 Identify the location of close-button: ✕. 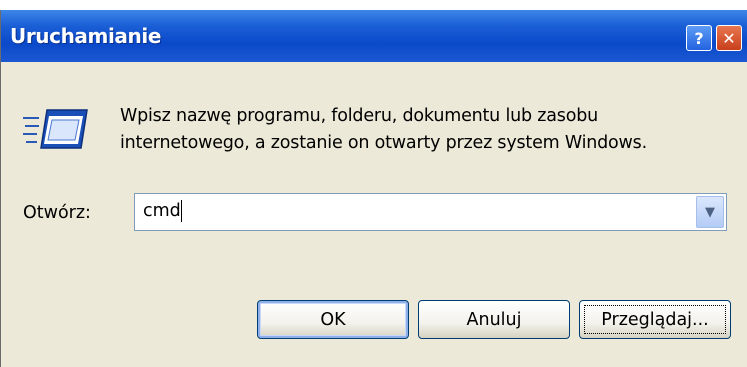
(729, 38).